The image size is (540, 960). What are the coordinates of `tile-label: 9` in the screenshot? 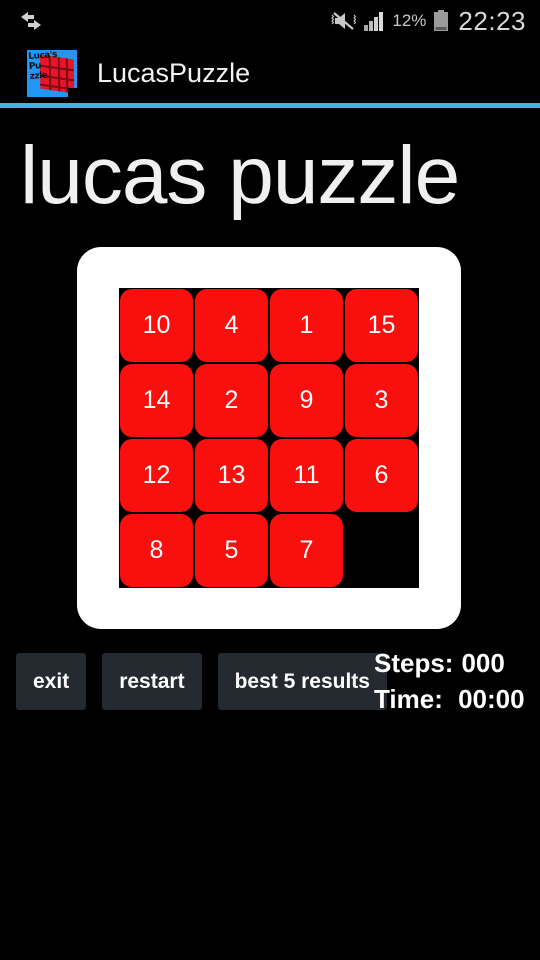 It's located at (306, 400).